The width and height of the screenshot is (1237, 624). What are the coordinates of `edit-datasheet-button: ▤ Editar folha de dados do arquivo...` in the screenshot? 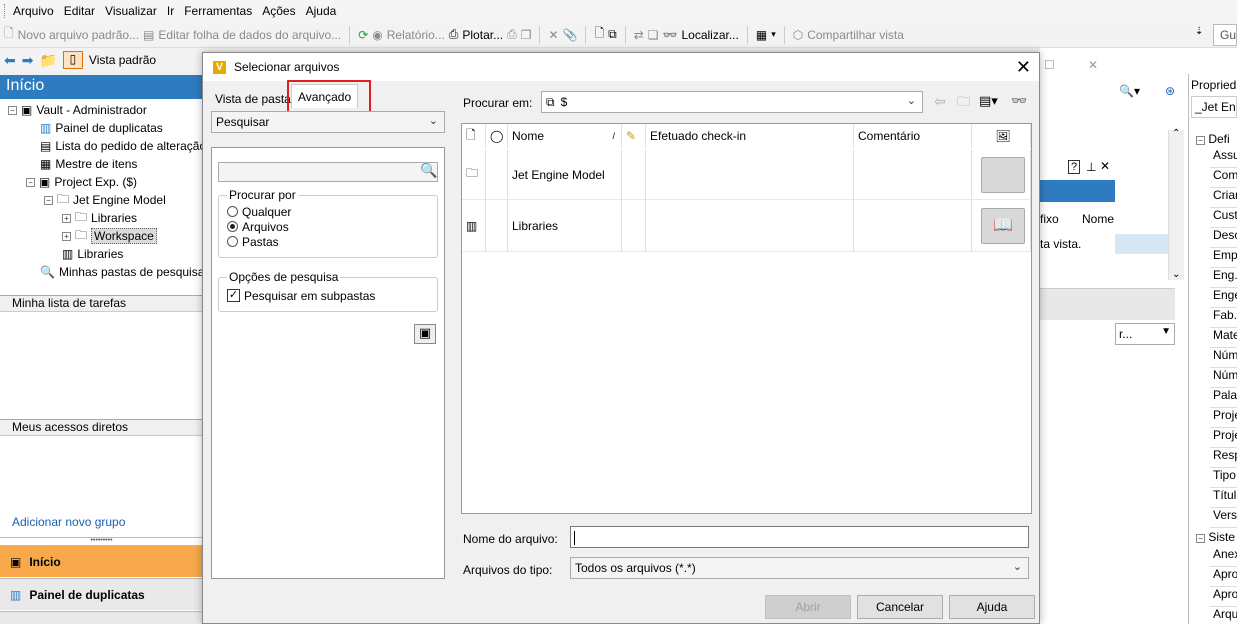 It's located at (242, 35).